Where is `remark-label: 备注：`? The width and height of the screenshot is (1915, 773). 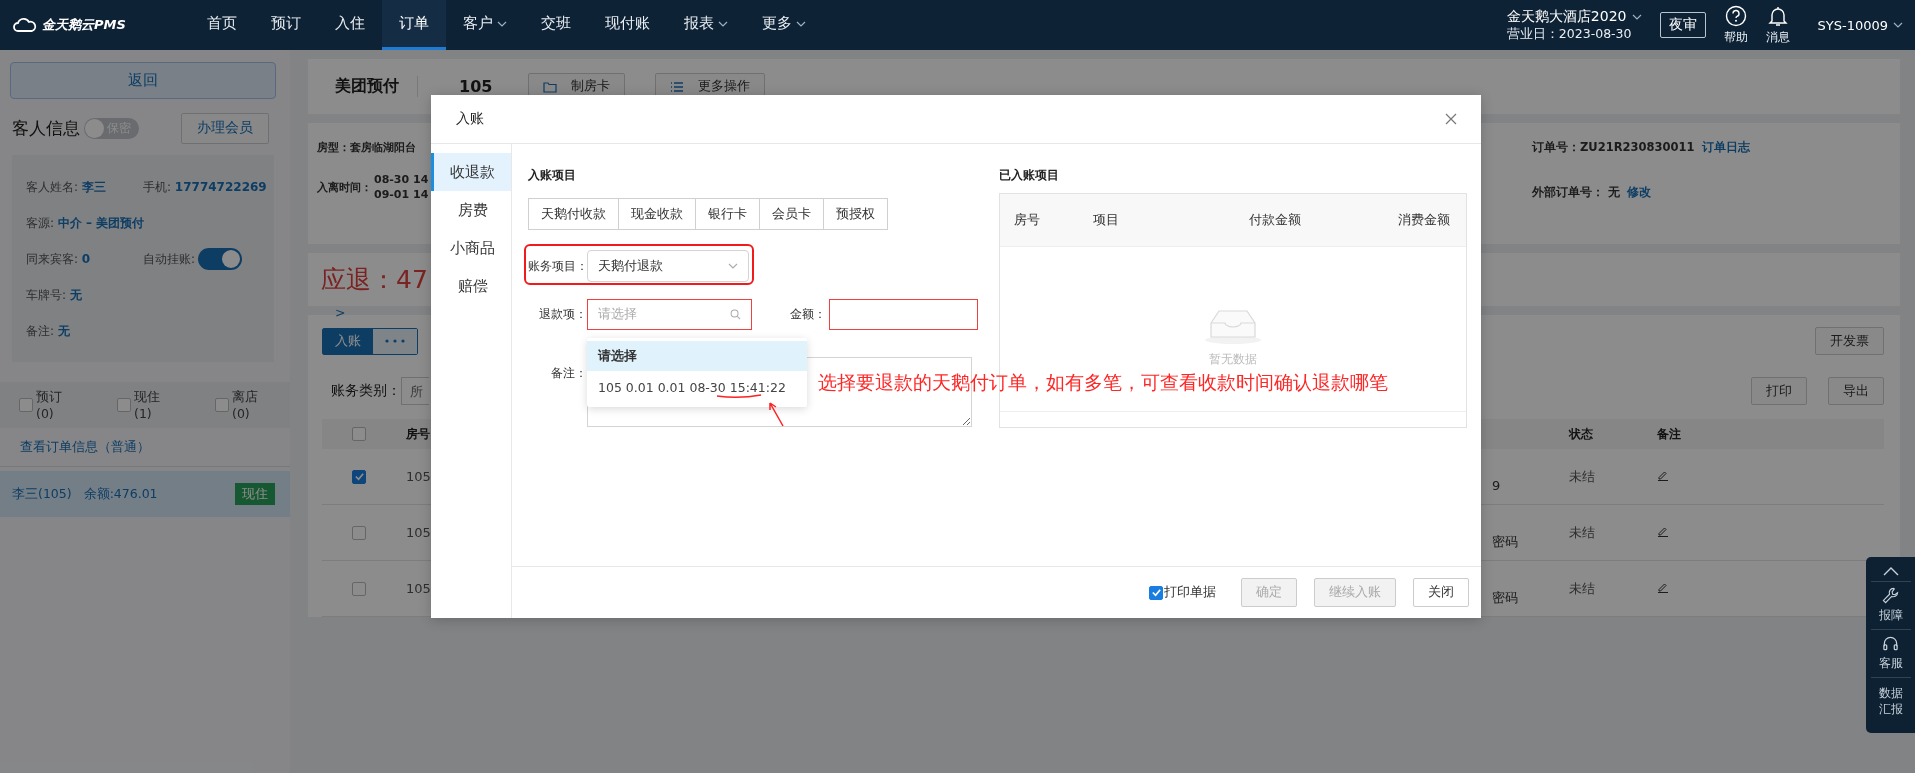 remark-label: 备注： is located at coordinates (568, 373).